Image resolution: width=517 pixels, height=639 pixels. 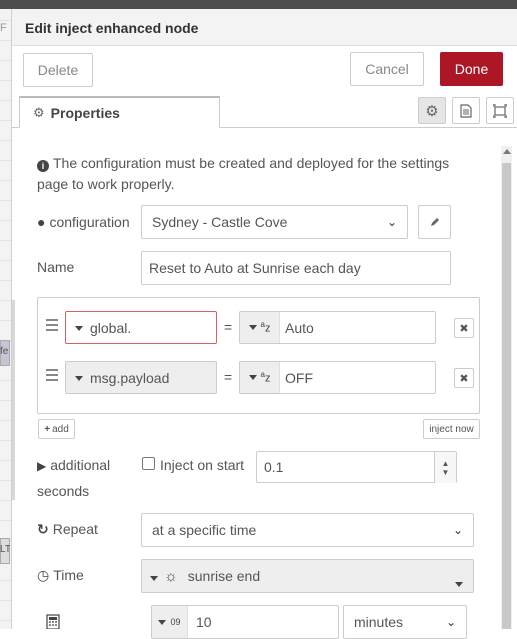 I want to click on add-label: add, so click(x=60, y=429).